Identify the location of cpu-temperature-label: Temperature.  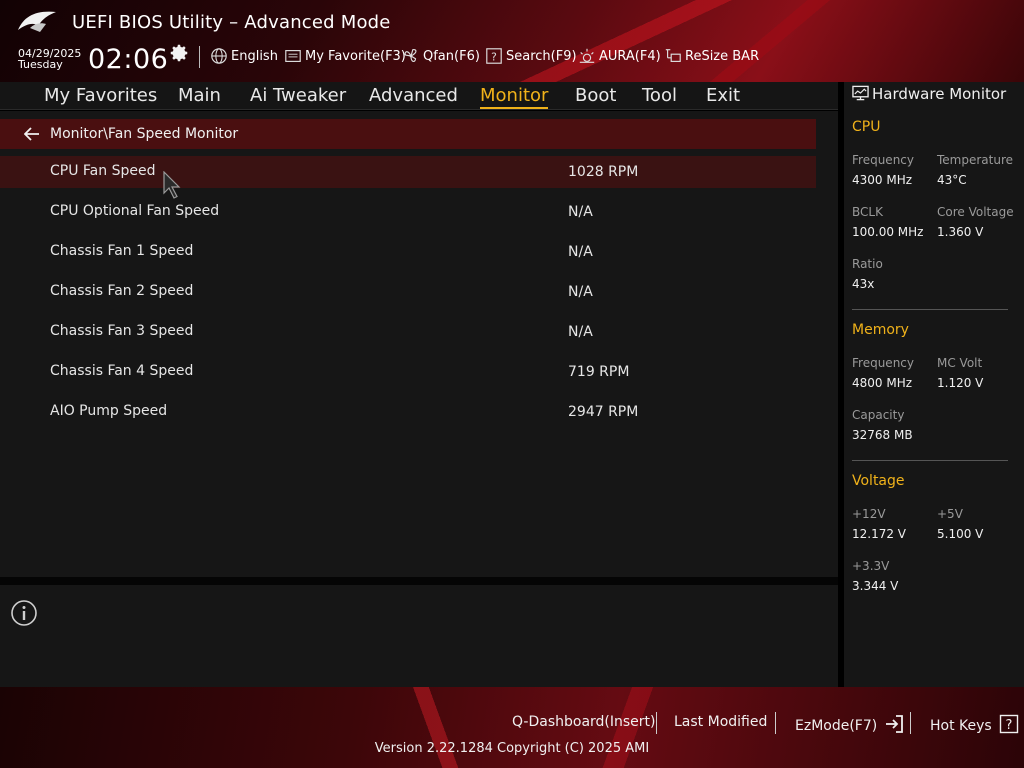
(975, 160).